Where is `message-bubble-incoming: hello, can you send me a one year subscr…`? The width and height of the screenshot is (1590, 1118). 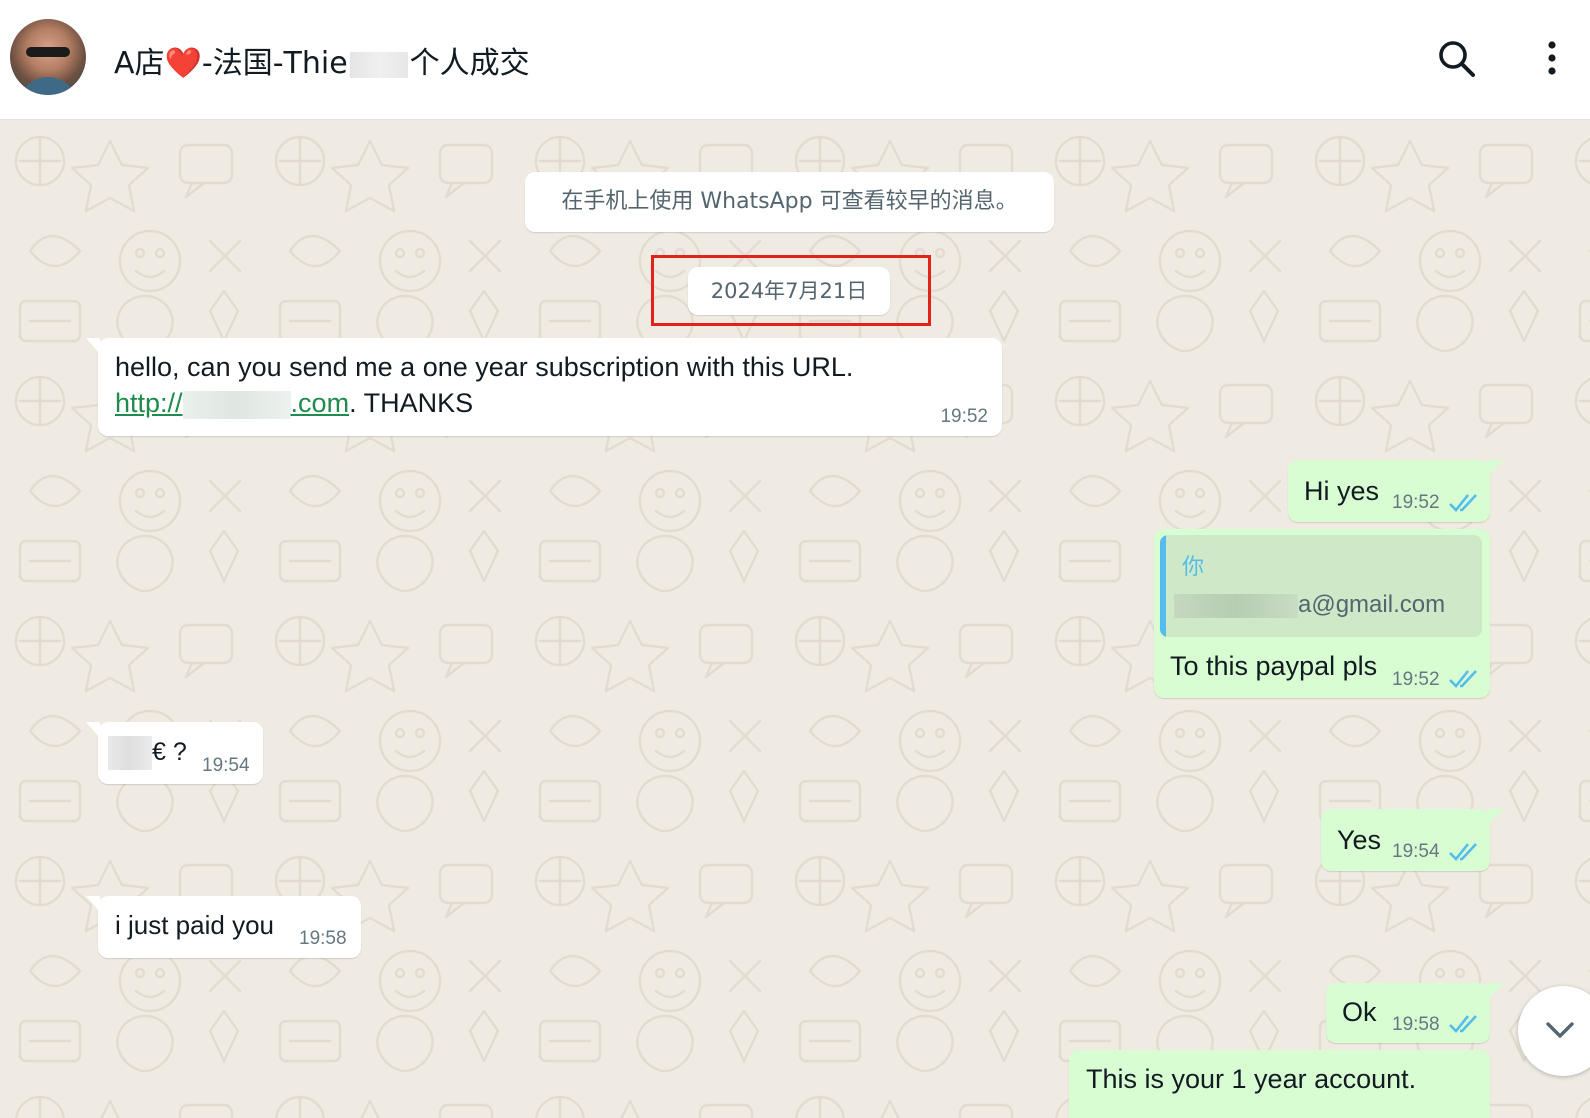 message-bubble-incoming: hello, can you send me a one year subscr… is located at coordinates (544, 387).